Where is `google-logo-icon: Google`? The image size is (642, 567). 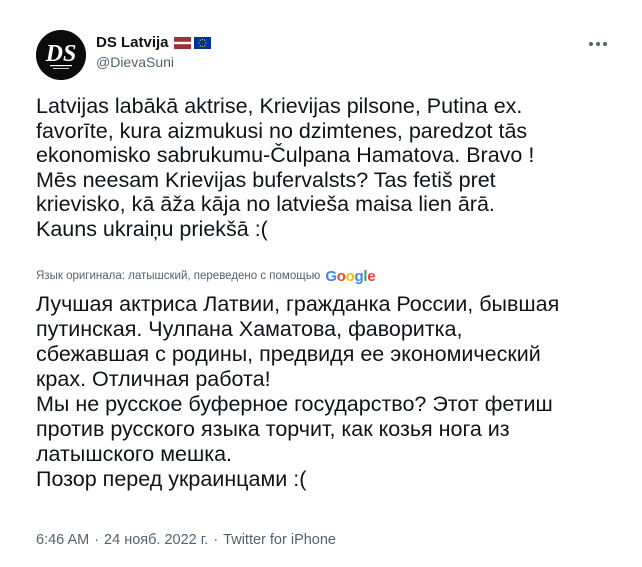 google-logo-icon: Google is located at coordinates (350, 276).